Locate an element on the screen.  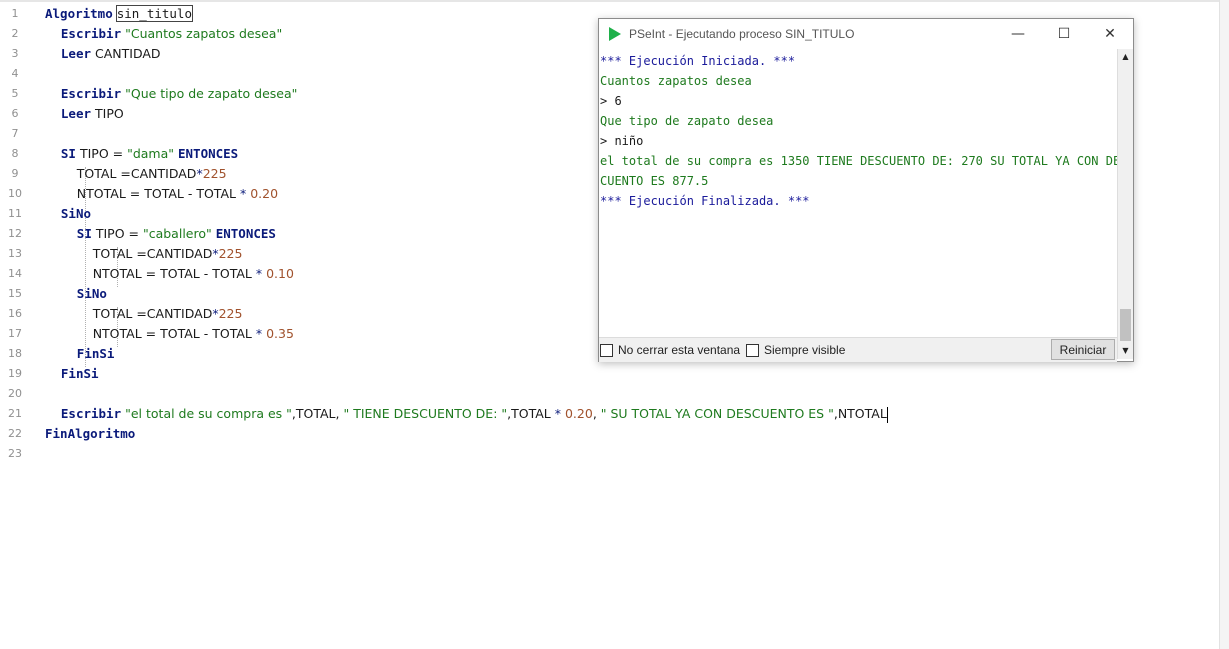
line-number: 1 is located at coordinates (15, 13).